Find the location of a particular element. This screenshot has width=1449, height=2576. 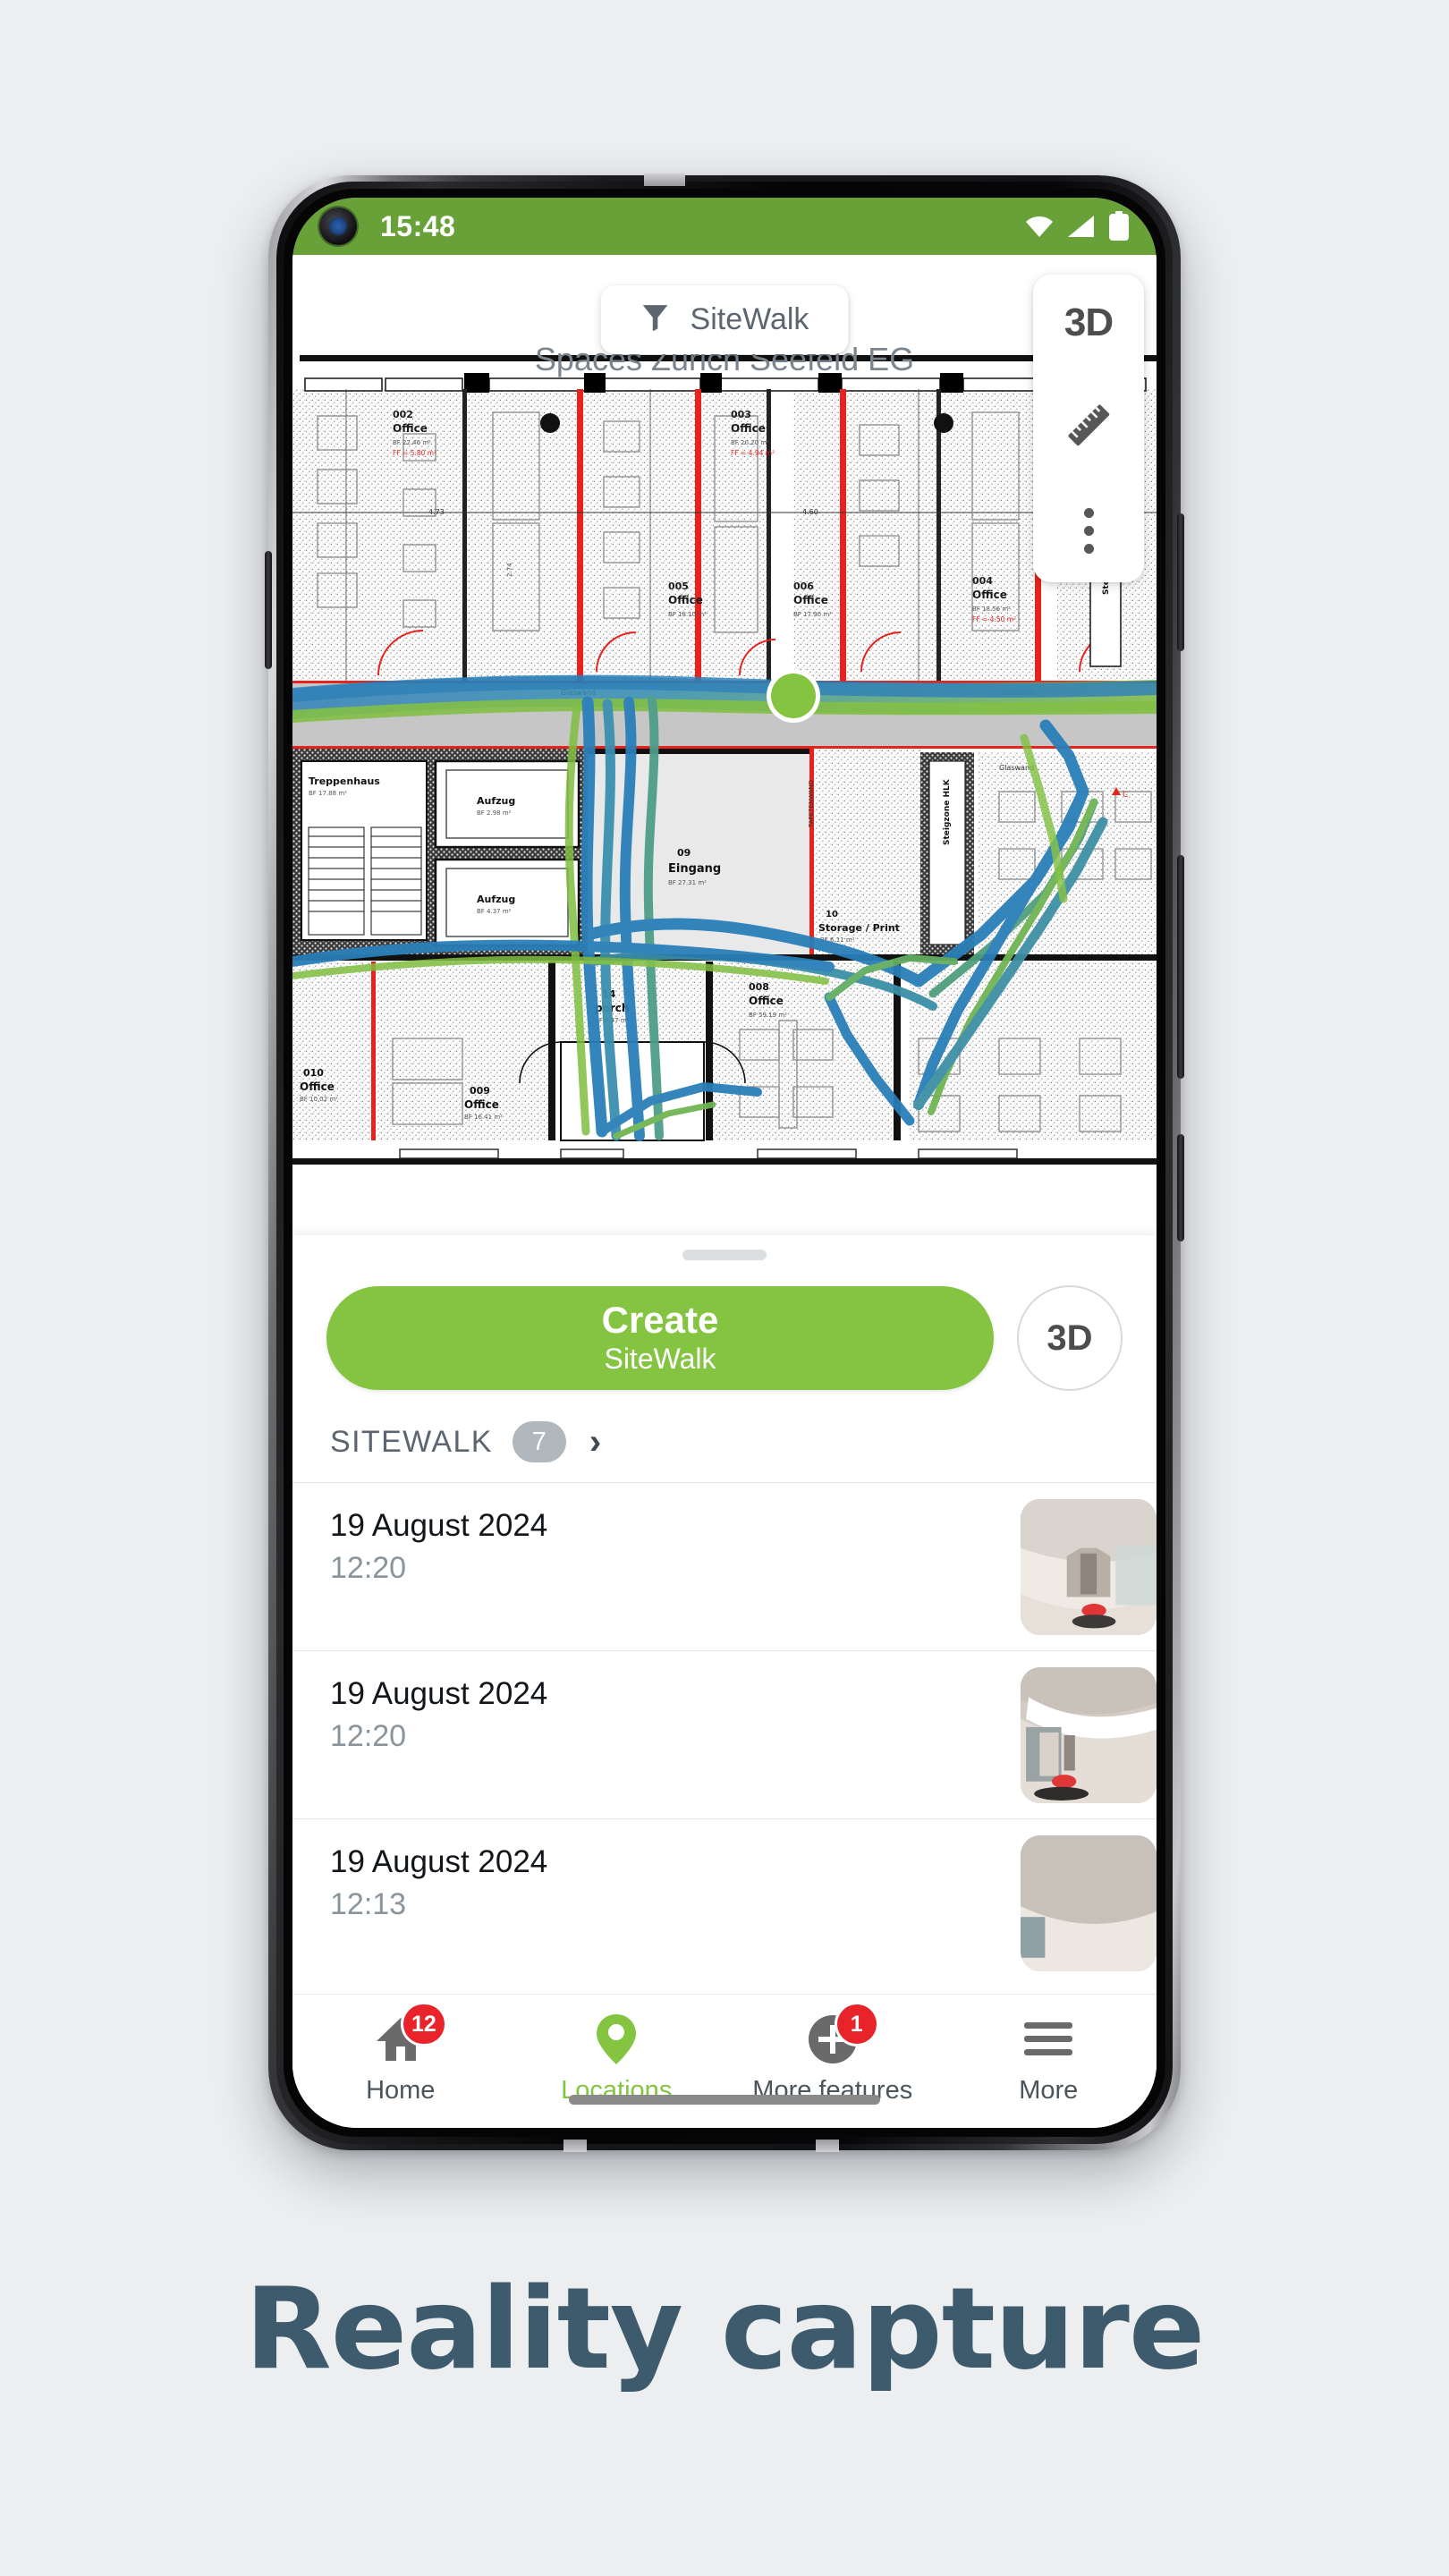

sitewalk-filter-chip: SiteWalk is located at coordinates (724, 319).